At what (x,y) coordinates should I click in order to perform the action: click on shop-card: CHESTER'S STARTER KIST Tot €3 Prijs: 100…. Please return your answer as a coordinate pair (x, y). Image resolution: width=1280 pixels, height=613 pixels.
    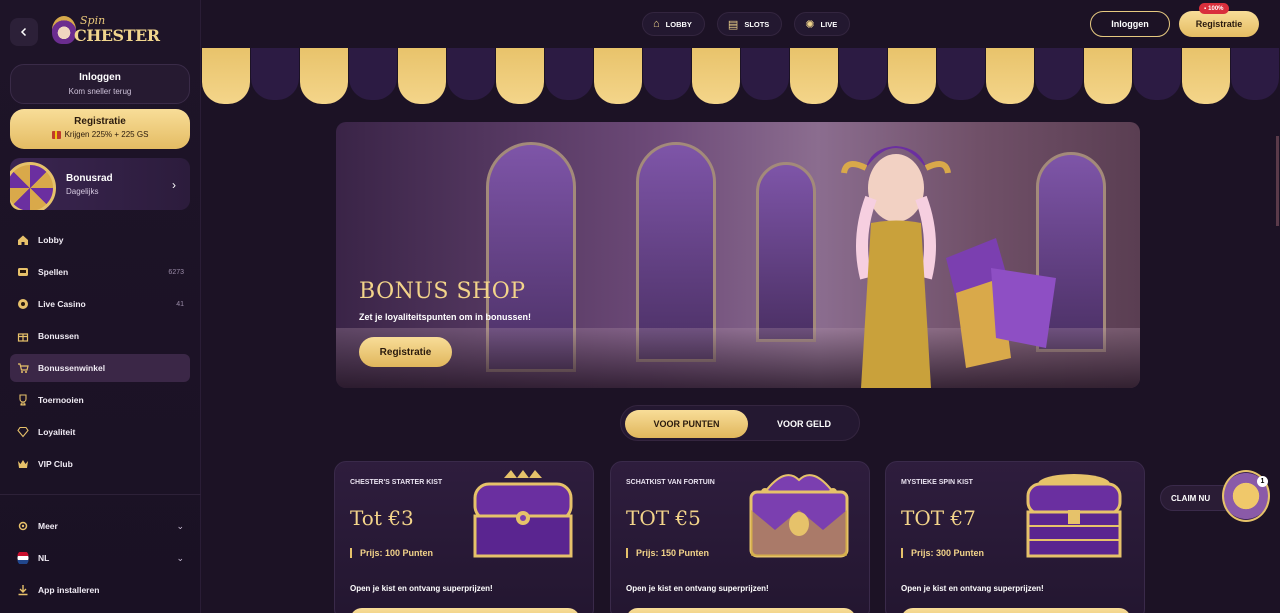
    Looking at the image, I should click on (464, 537).